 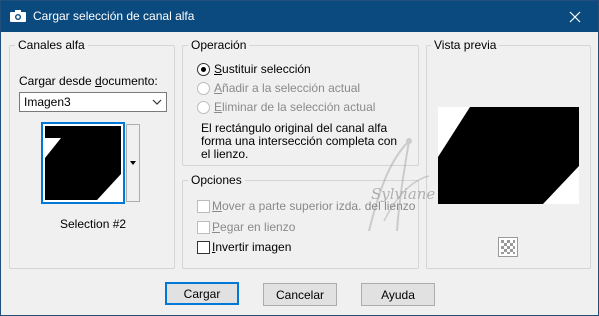 What do you see at coordinates (203, 88) in the screenshot?
I see `radio-add-selection` at bounding box center [203, 88].